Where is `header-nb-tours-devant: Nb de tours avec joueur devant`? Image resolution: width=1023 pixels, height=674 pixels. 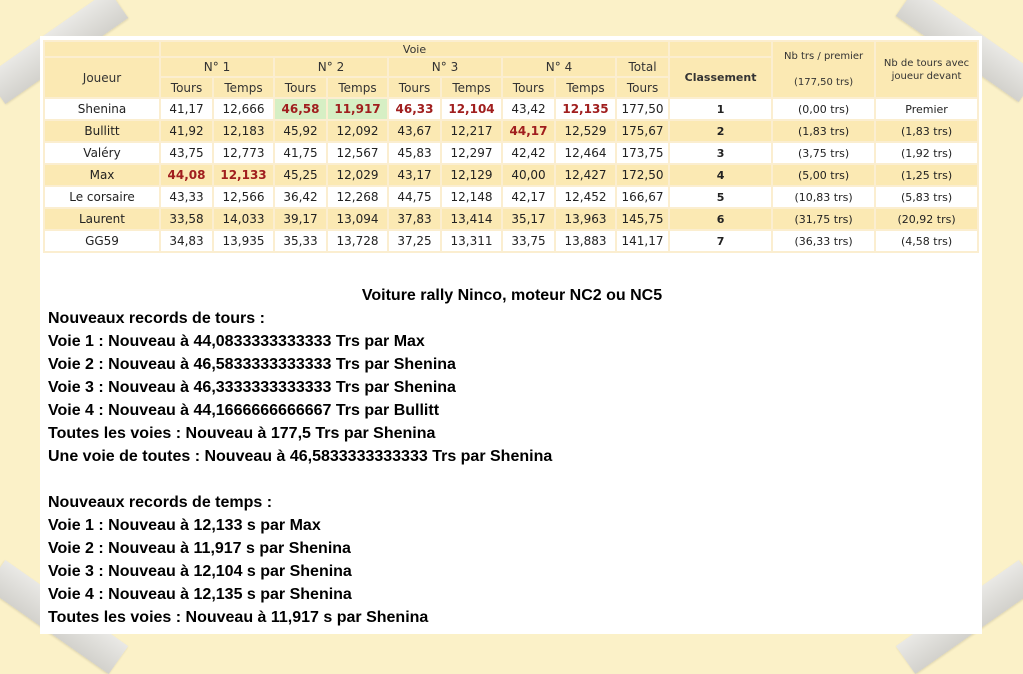
header-nb-tours-devant: Nb de tours avec joueur devant is located at coordinates (927, 69).